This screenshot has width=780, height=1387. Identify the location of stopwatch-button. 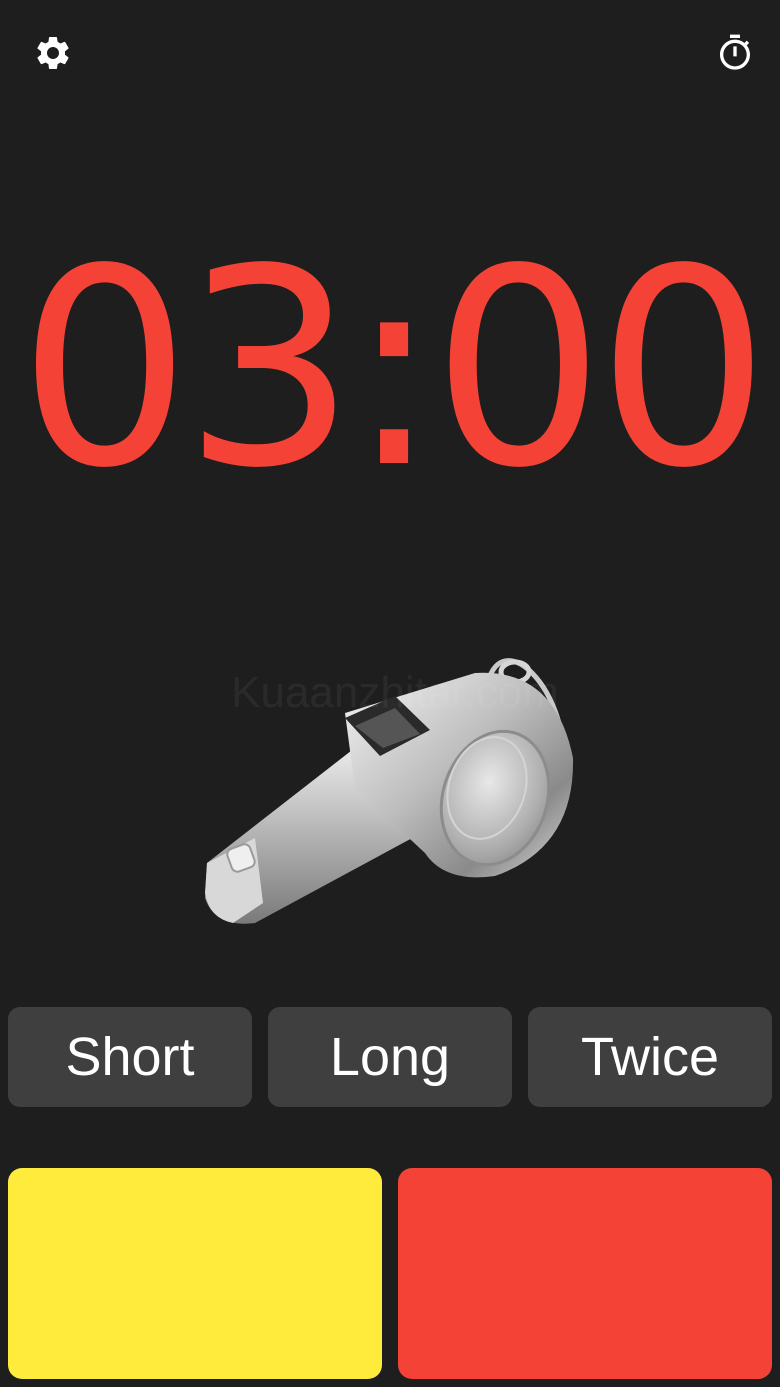
(735, 53).